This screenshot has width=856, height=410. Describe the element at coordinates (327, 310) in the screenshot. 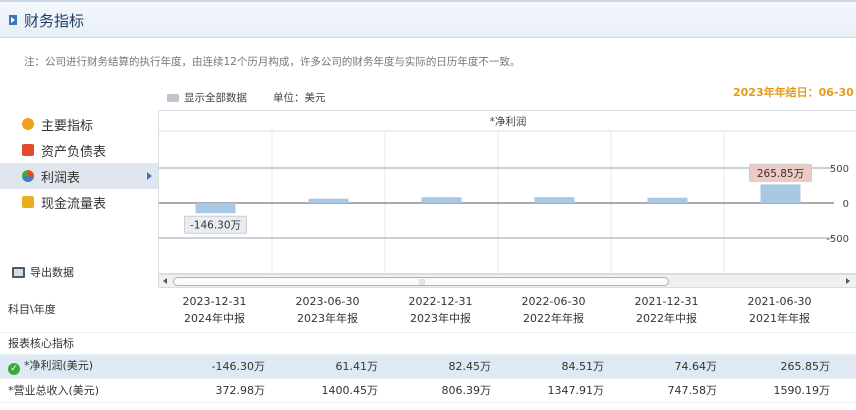

I see `column-header: 2023-06-30 2023年年报` at that location.